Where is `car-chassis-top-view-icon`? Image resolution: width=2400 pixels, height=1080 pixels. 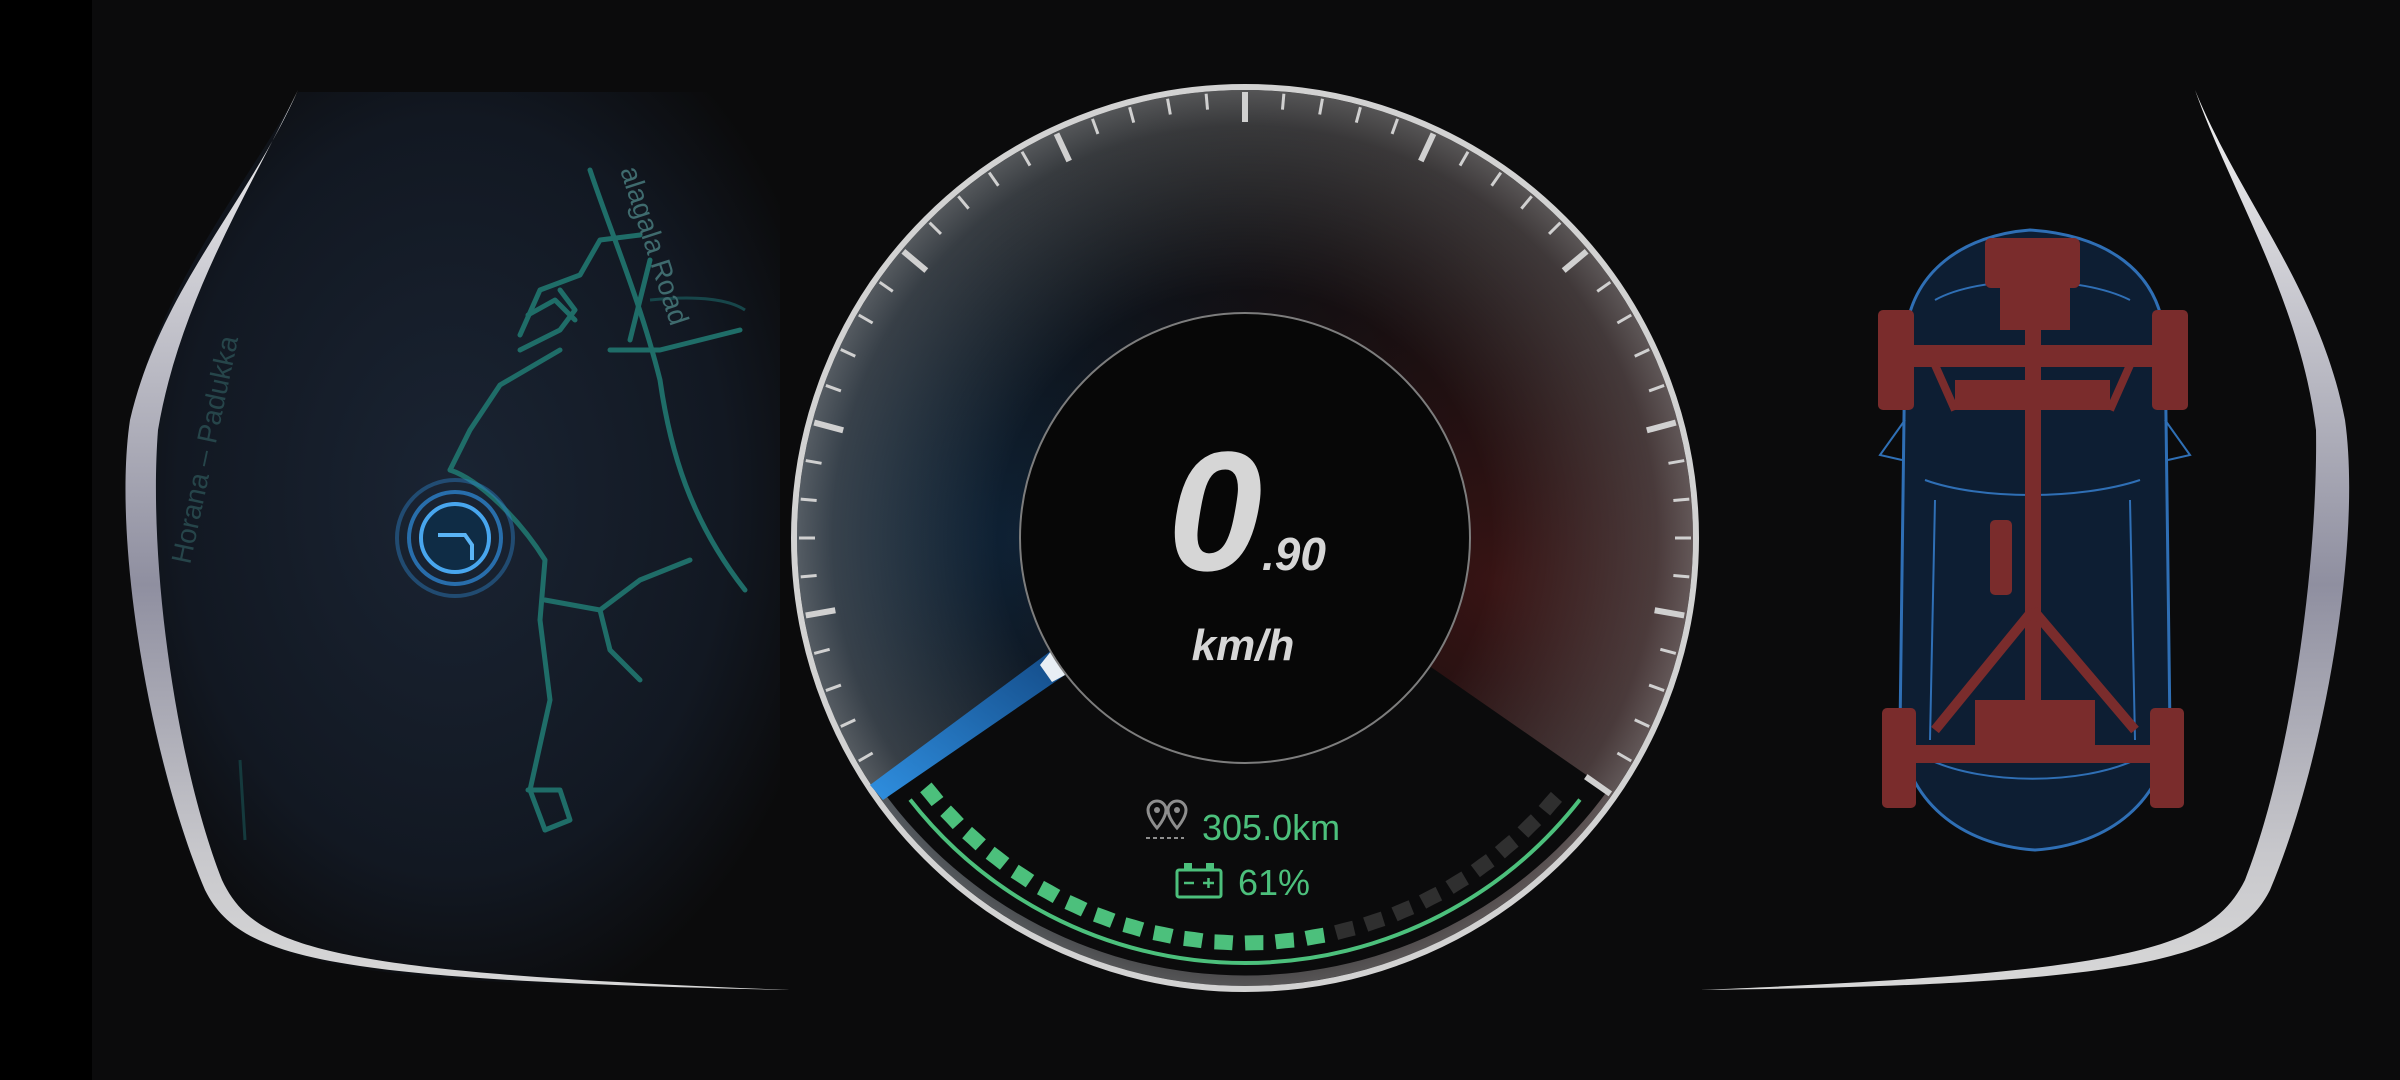 car-chassis-top-view-icon is located at coordinates (2035, 540).